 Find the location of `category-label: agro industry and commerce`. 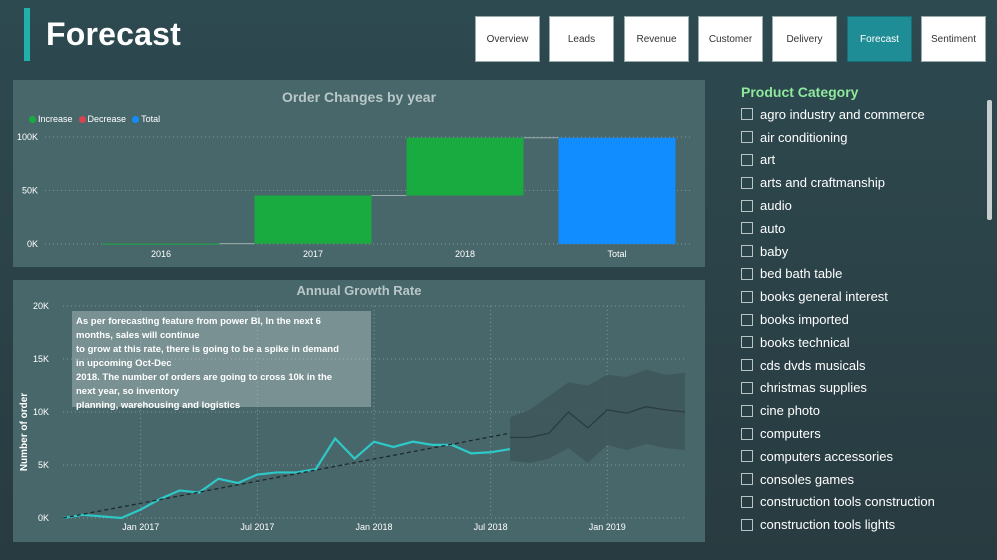

category-label: agro industry and commerce is located at coordinates (842, 114).